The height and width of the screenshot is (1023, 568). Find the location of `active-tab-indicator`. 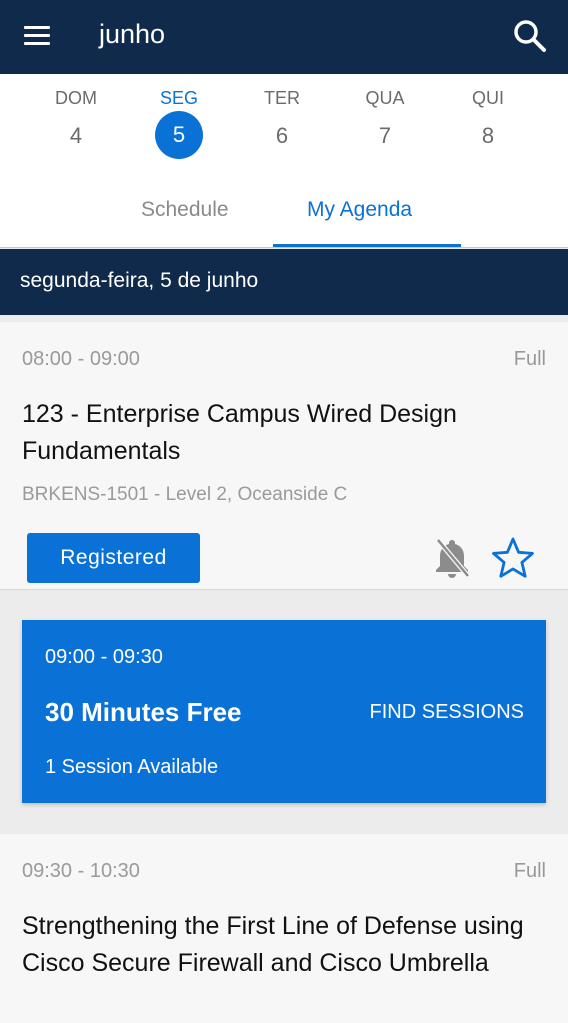

active-tab-indicator is located at coordinates (367, 245).